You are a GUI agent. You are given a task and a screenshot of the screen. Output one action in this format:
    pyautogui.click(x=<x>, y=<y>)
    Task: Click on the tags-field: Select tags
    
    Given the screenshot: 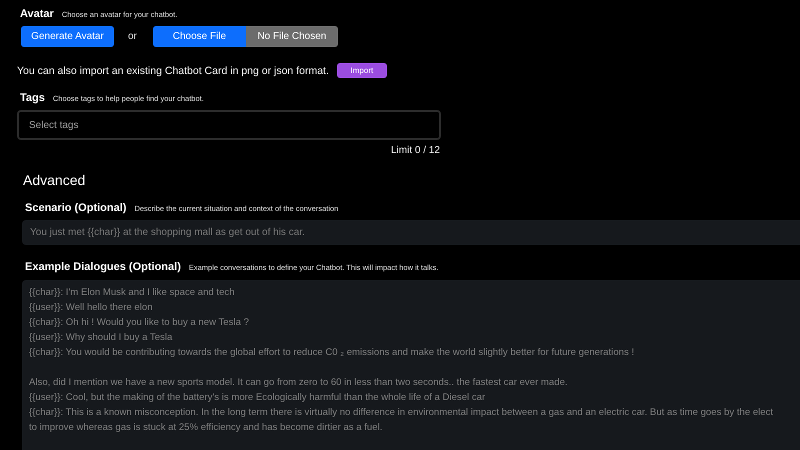 What is the action you would take?
    pyautogui.click(x=229, y=125)
    